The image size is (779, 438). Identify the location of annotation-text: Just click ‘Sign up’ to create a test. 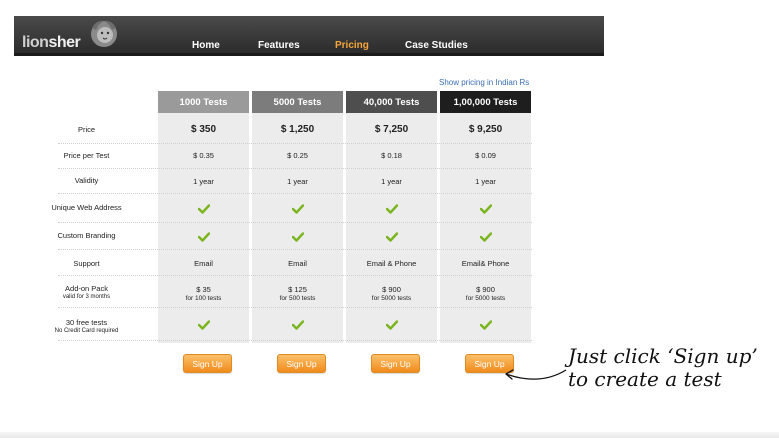
(670, 368).